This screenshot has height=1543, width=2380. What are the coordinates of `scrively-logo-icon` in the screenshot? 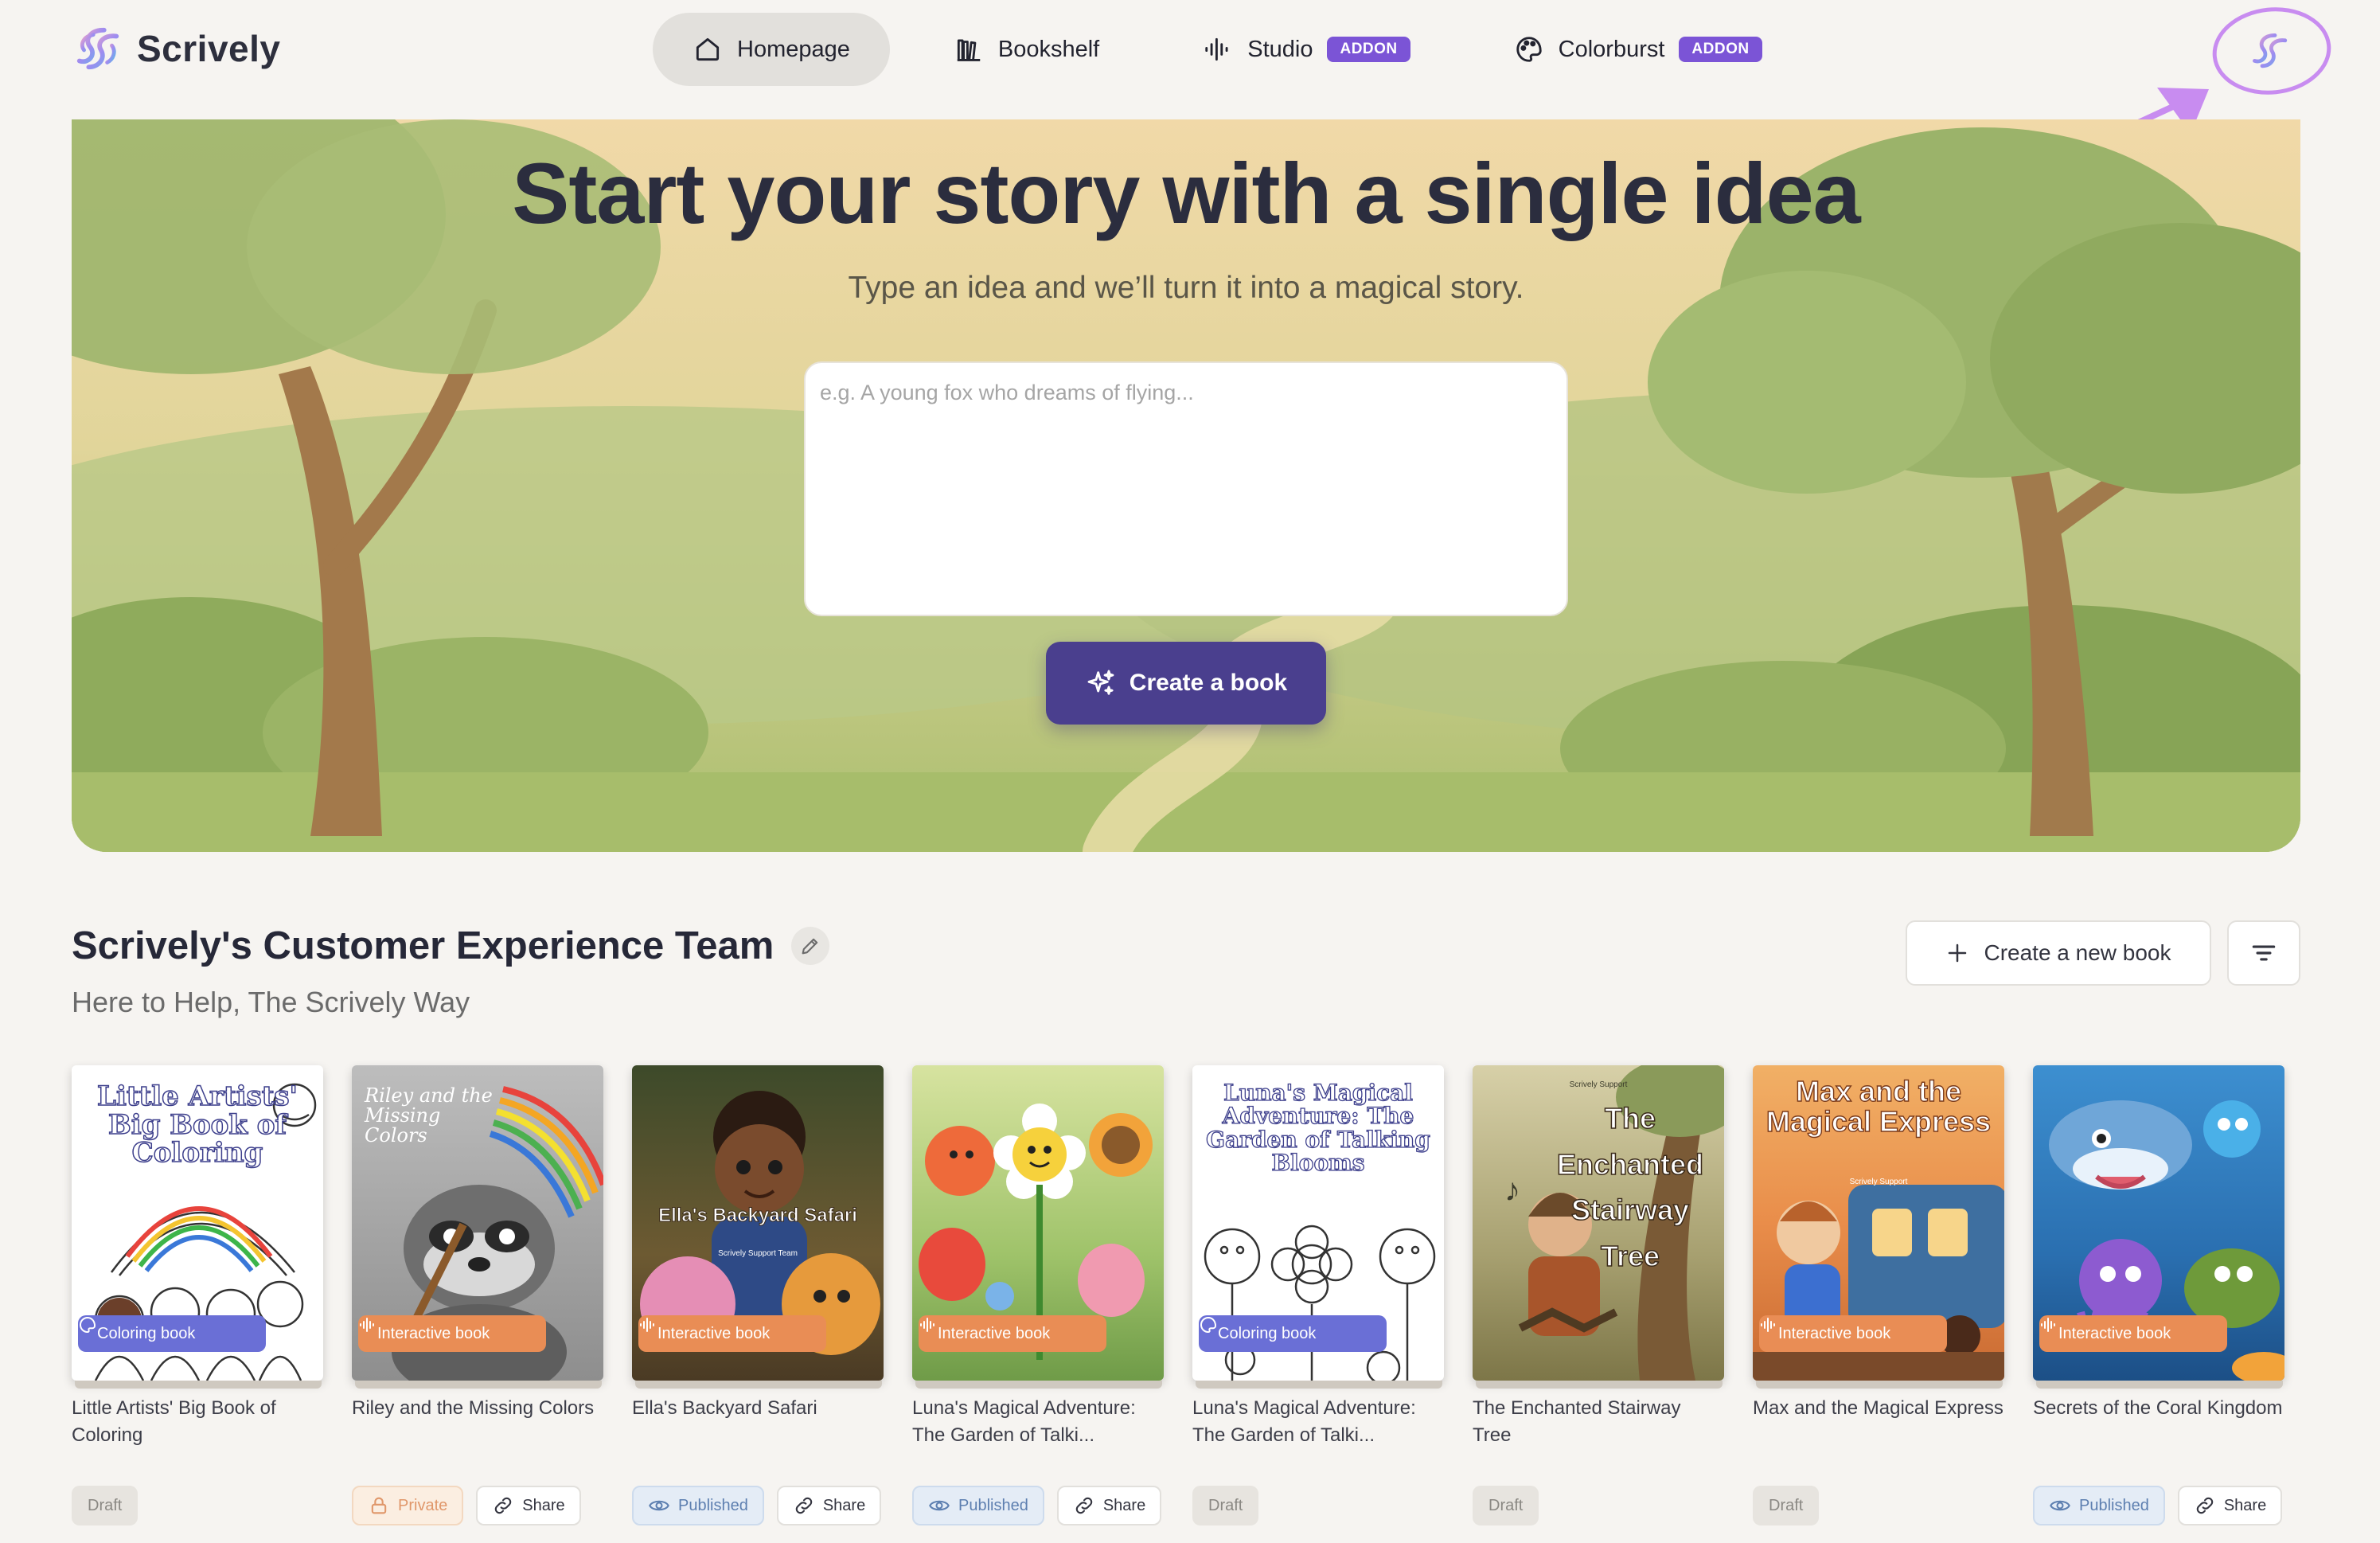 It's located at (97, 48).